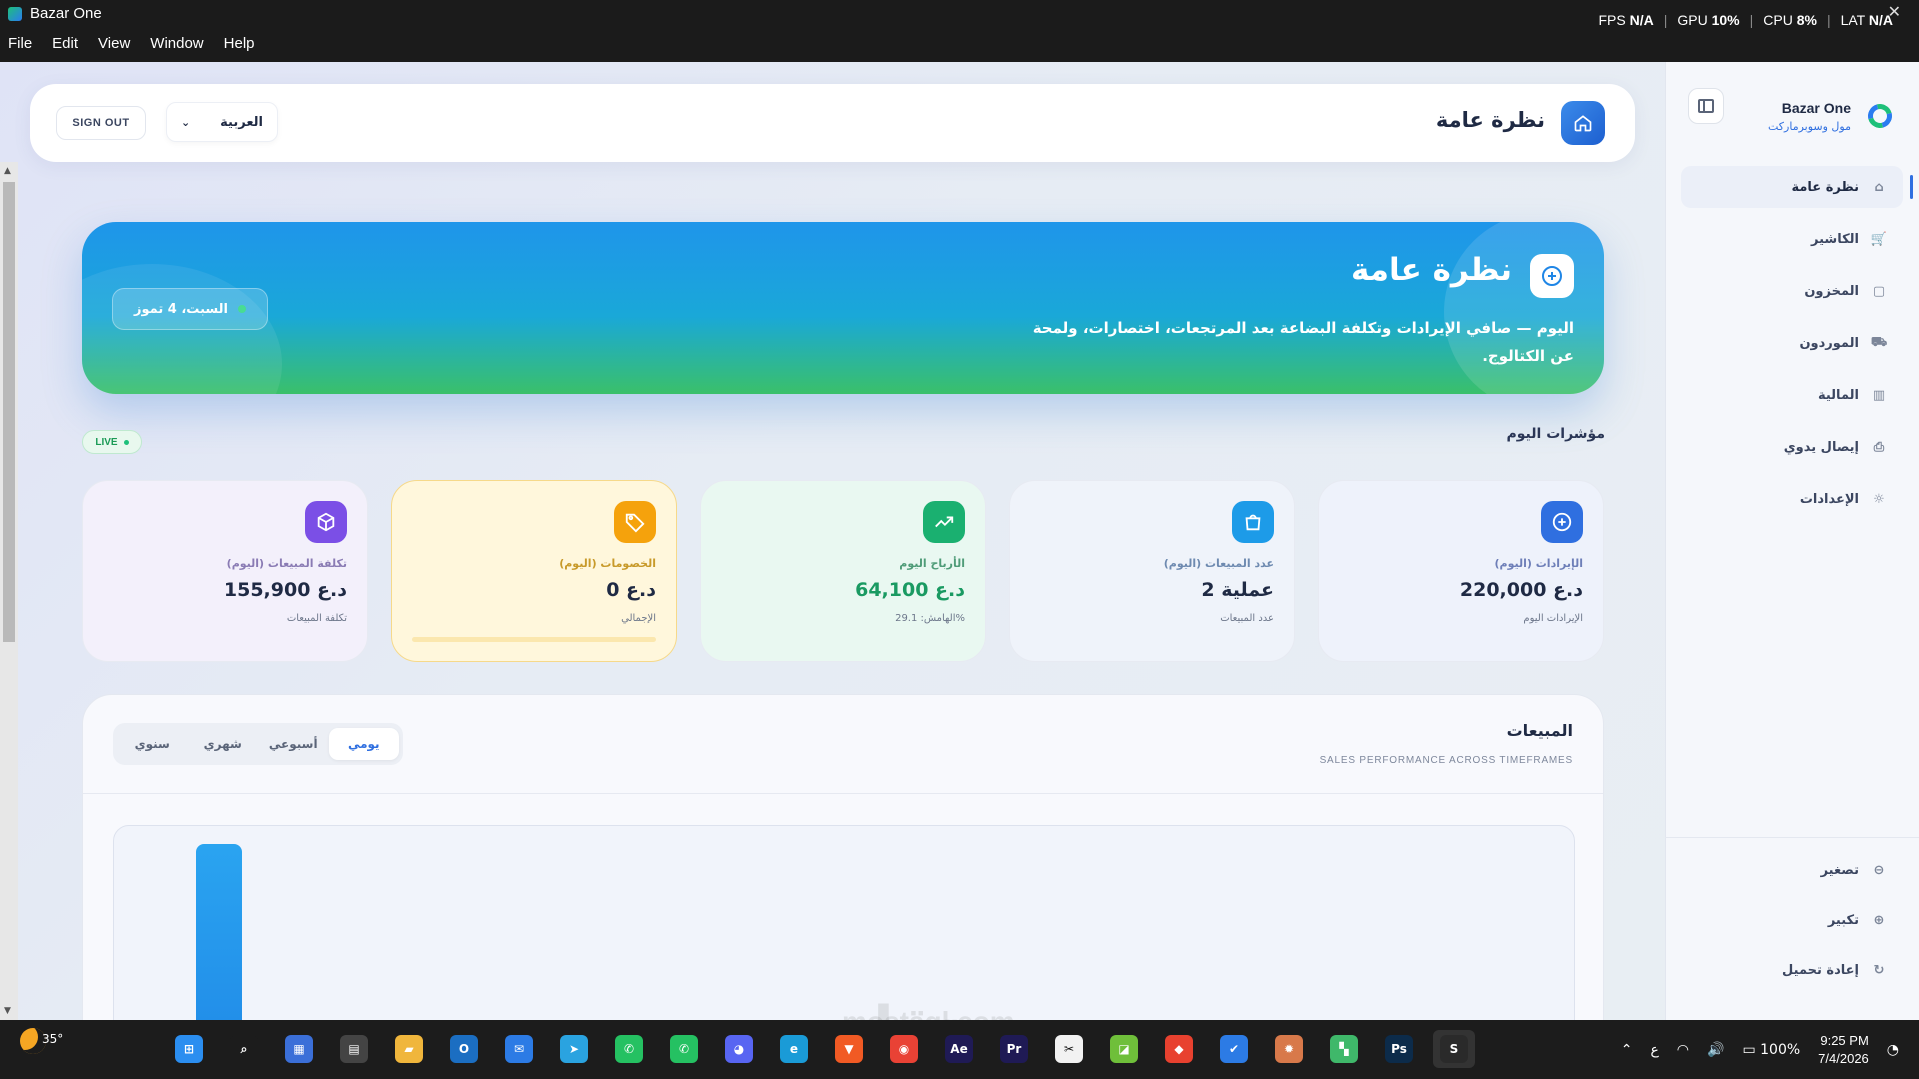  What do you see at coordinates (1879, 187) in the screenshot?
I see `home-icon: ⌂` at bounding box center [1879, 187].